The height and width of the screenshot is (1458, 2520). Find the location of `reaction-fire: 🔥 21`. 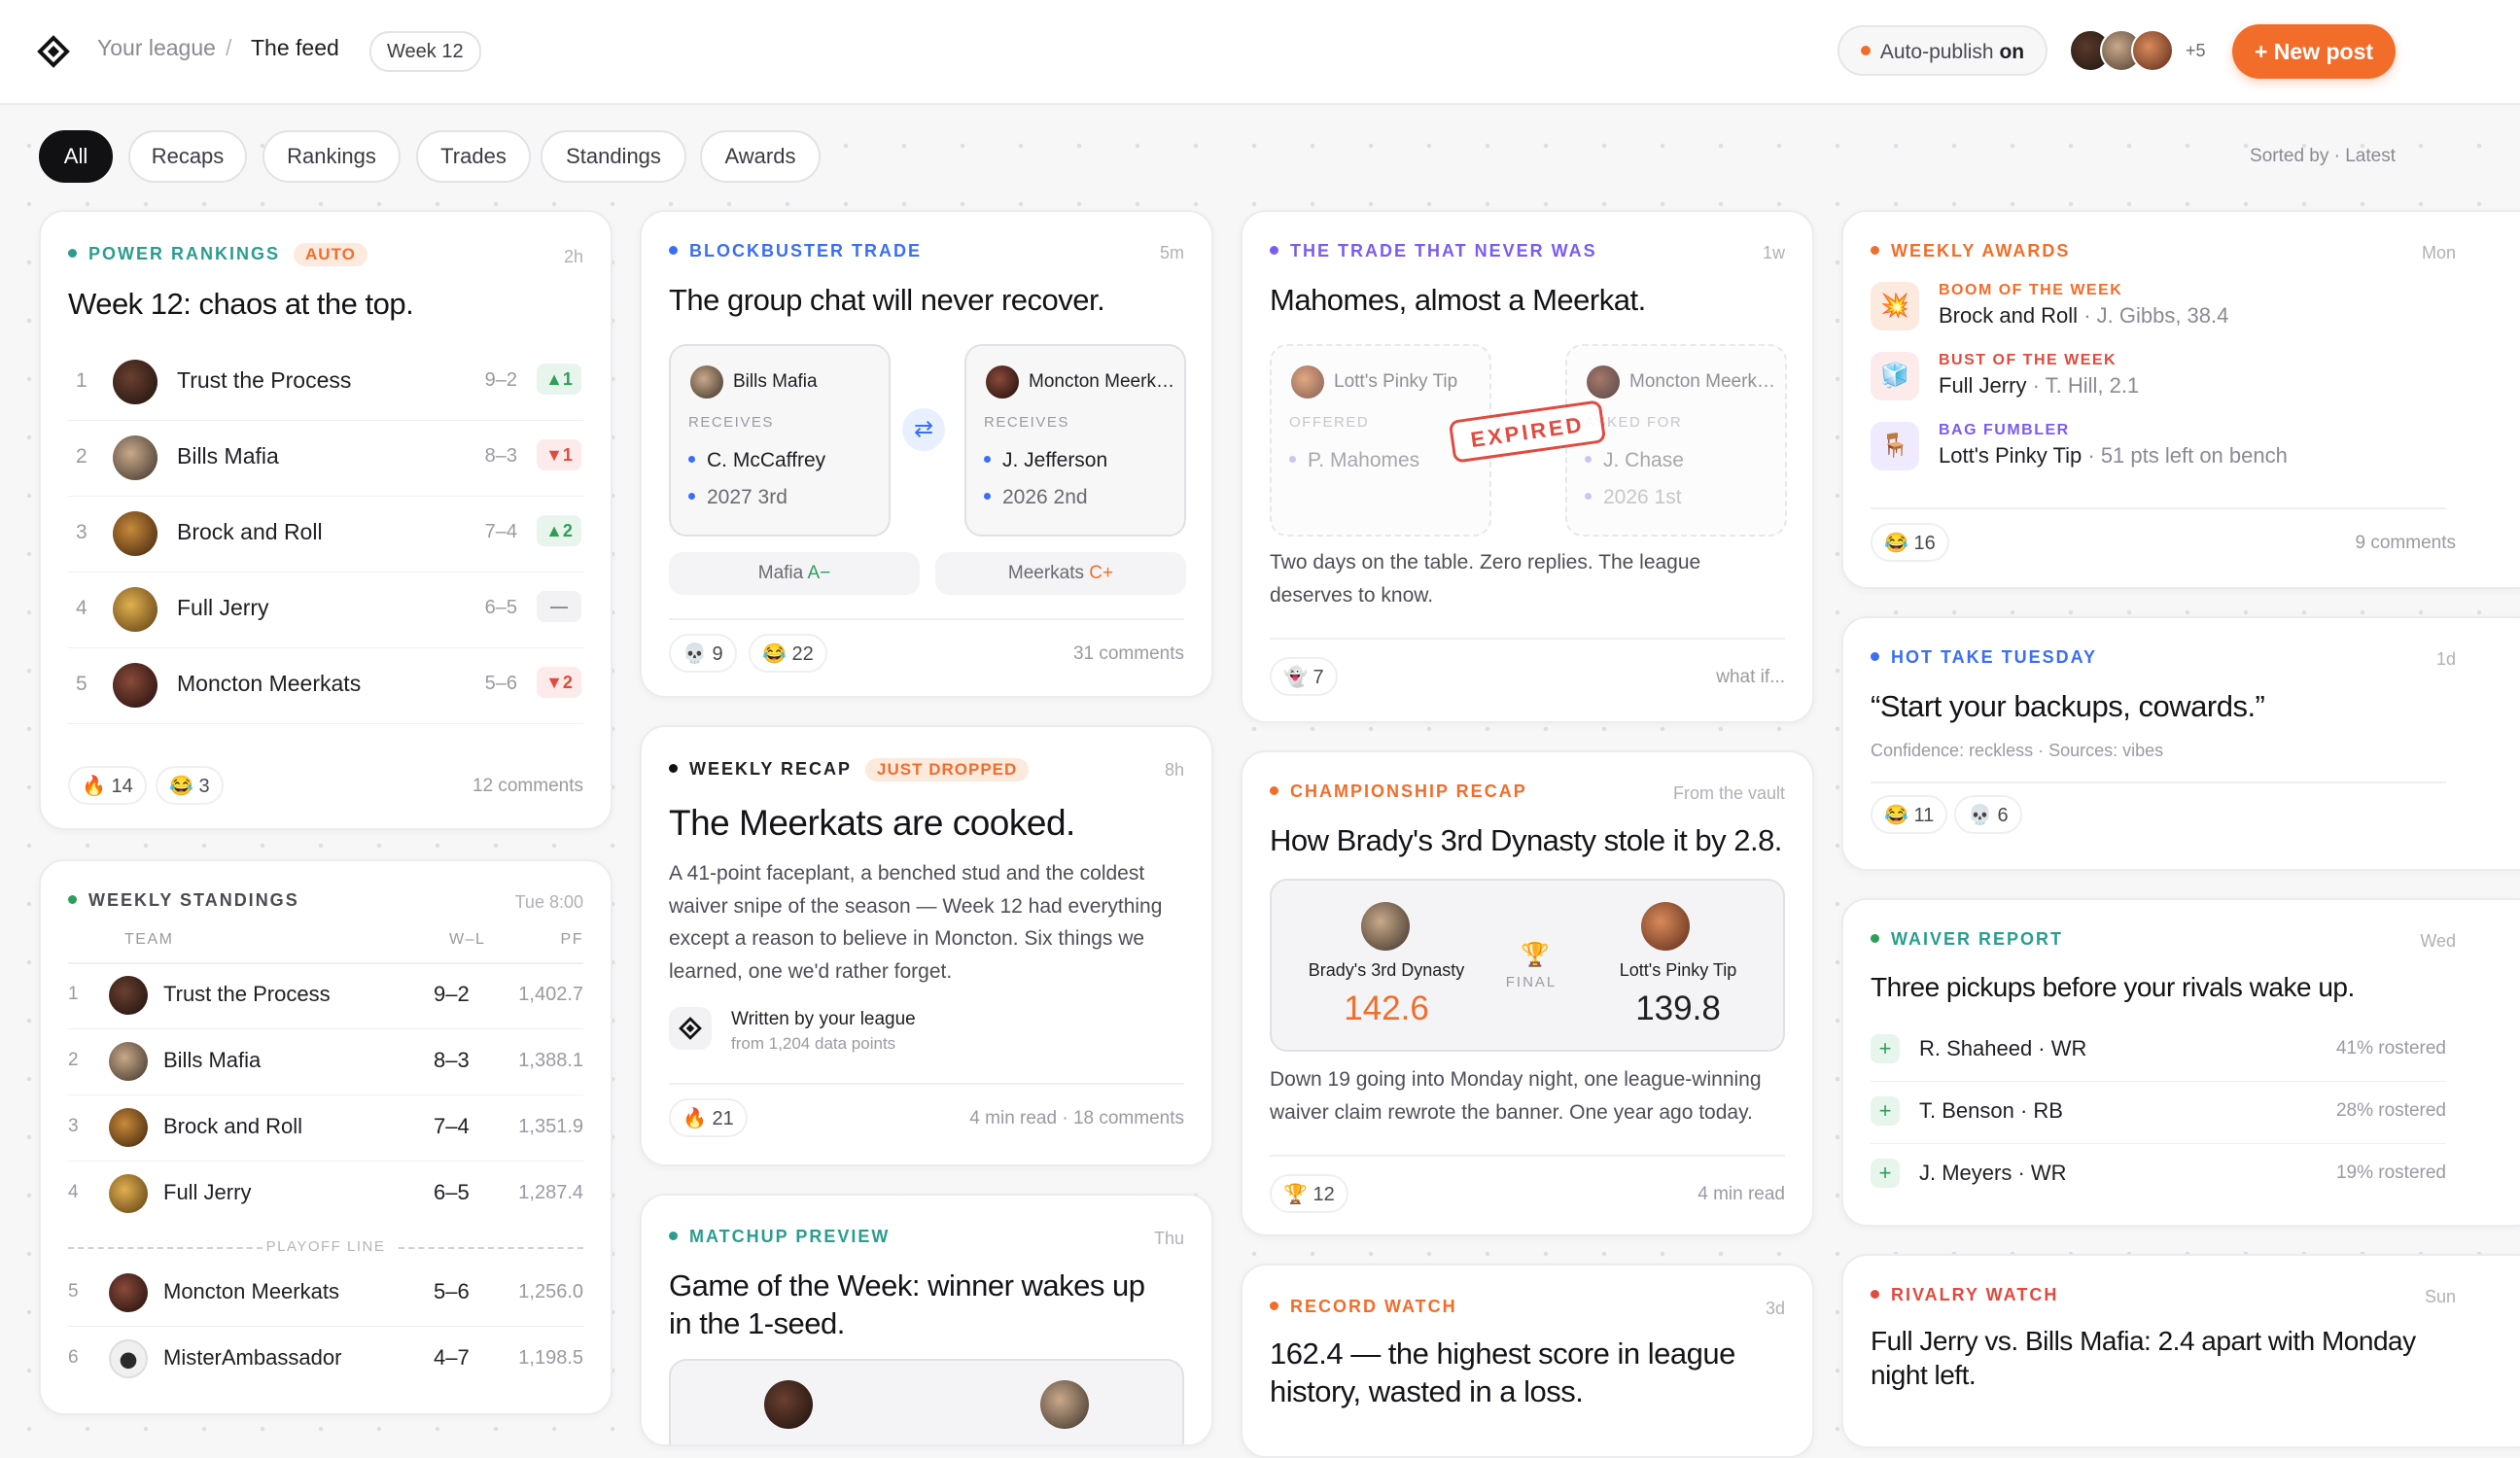

reaction-fire: 🔥 21 is located at coordinates (708, 1117).